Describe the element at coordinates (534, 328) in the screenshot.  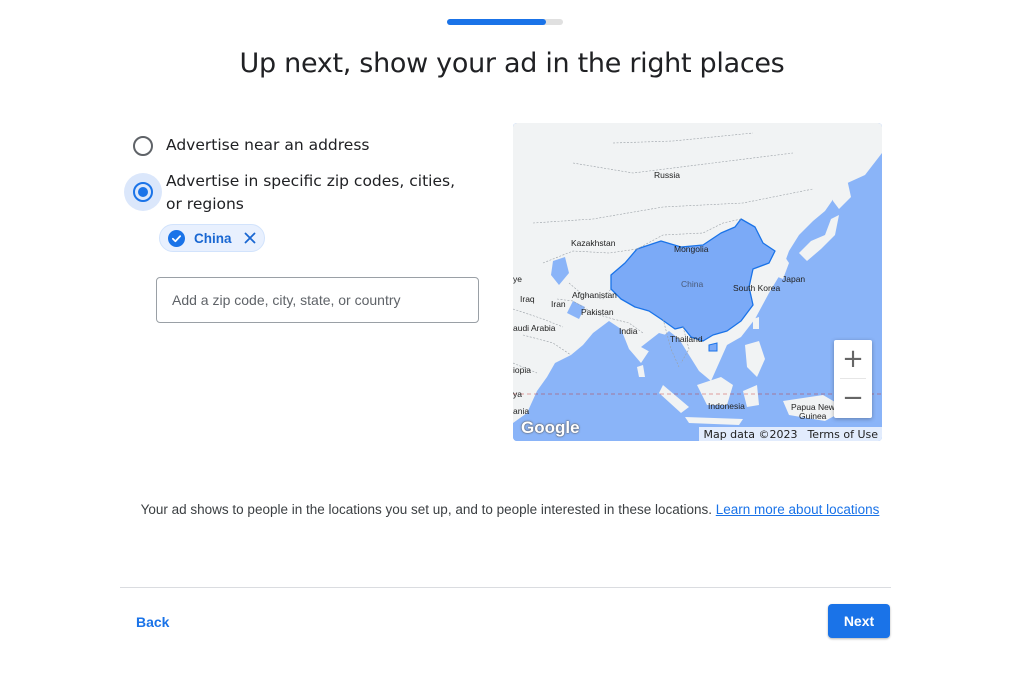
I see `map-label-saudi-arabia: audi Arabia` at that location.